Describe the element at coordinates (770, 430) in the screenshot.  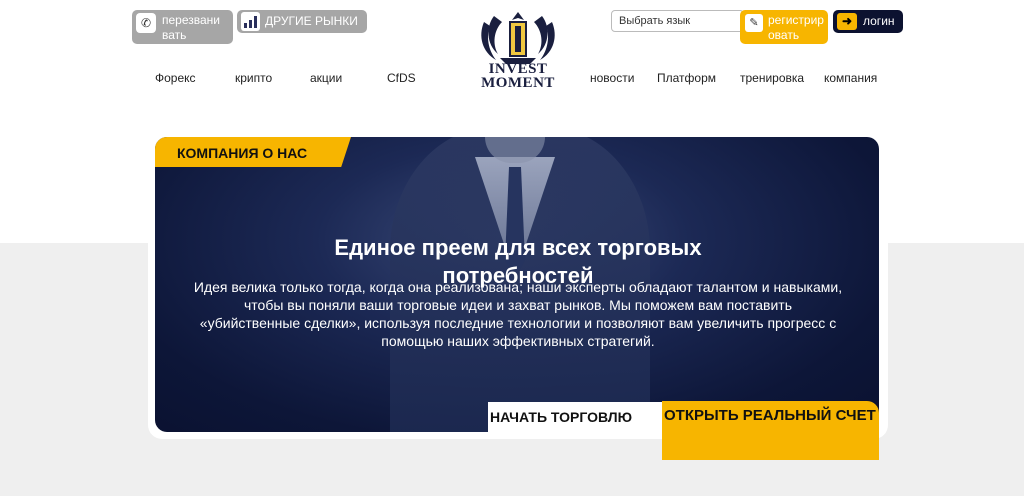
I see `open-real-account-button: ОТКРЫТЬ РЕАЛЬНЫЙ СЧЕТ` at that location.